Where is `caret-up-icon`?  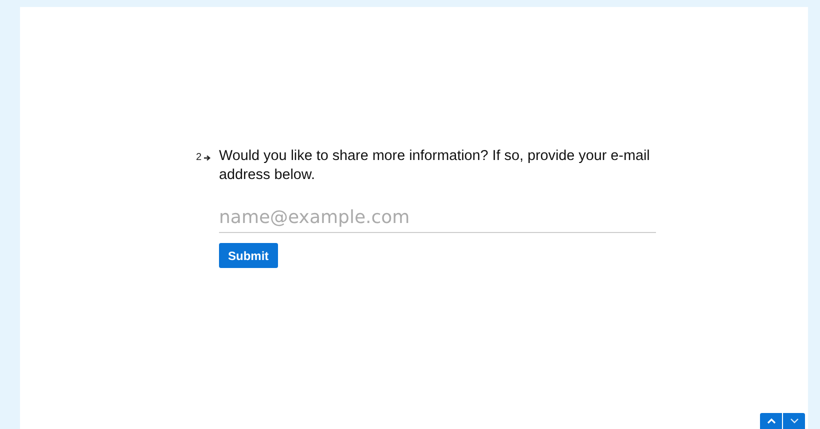 caret-up-icon is located at coordinates (771, 421).